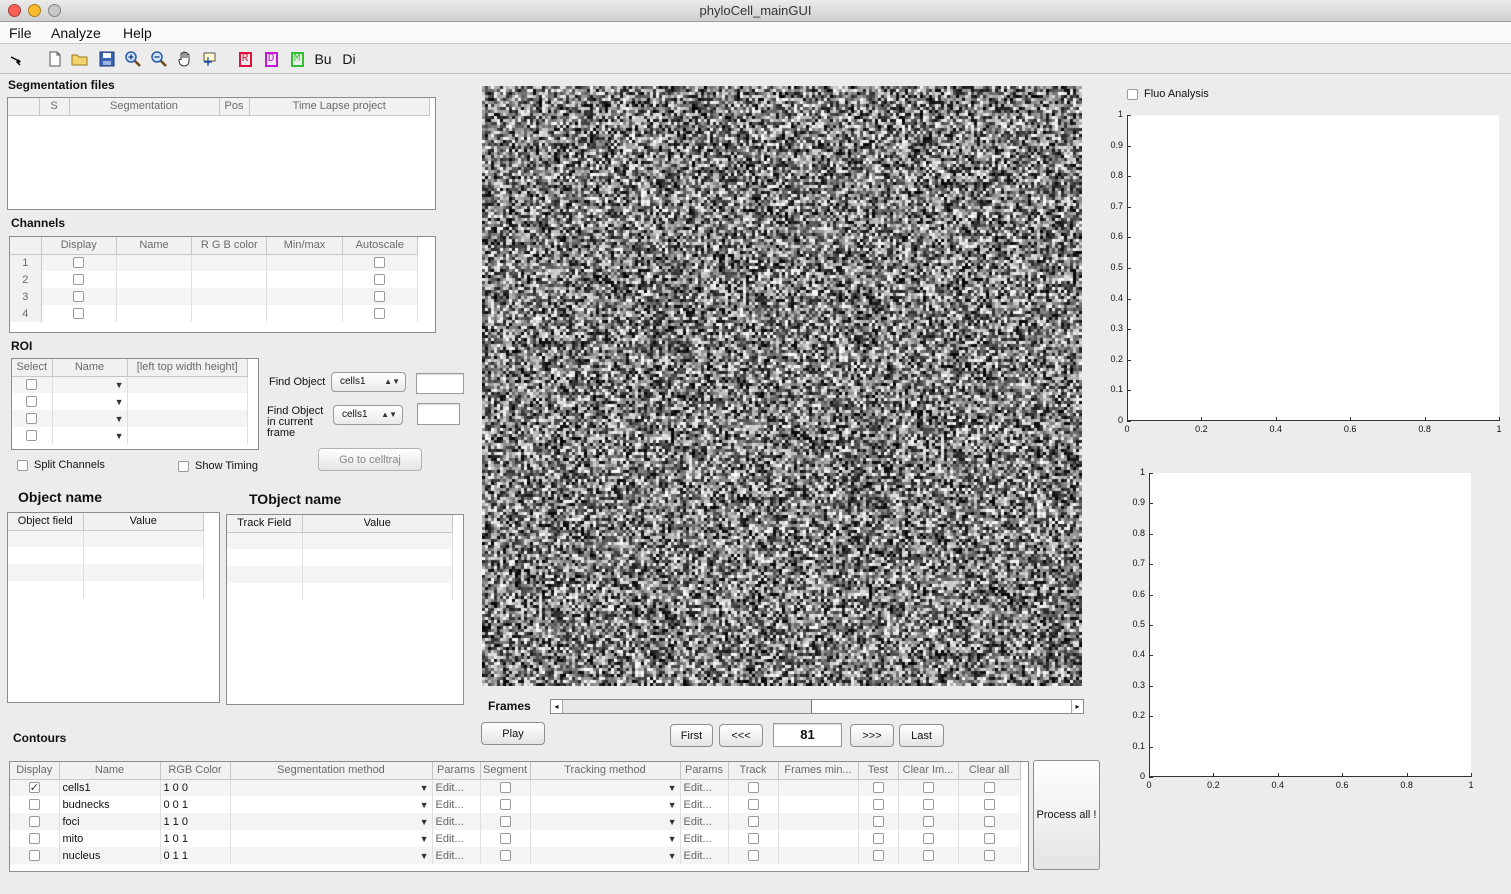 This screenshot has height=894, width=1511. What do you see at coordinates (245, 59) in the screenshot?
I see `r-icon: R` at bounding box center [245, 59].